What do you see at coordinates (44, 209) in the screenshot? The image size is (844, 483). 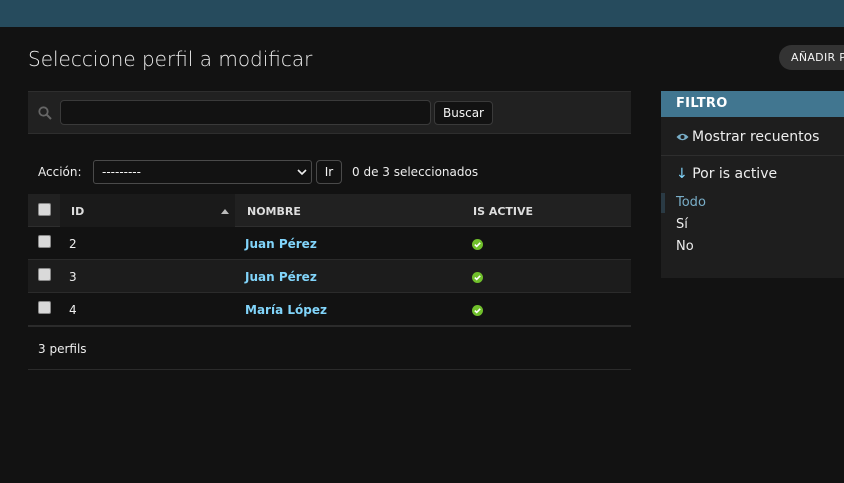 I see `select-all-checkbox` at bounding box center [44, 209].